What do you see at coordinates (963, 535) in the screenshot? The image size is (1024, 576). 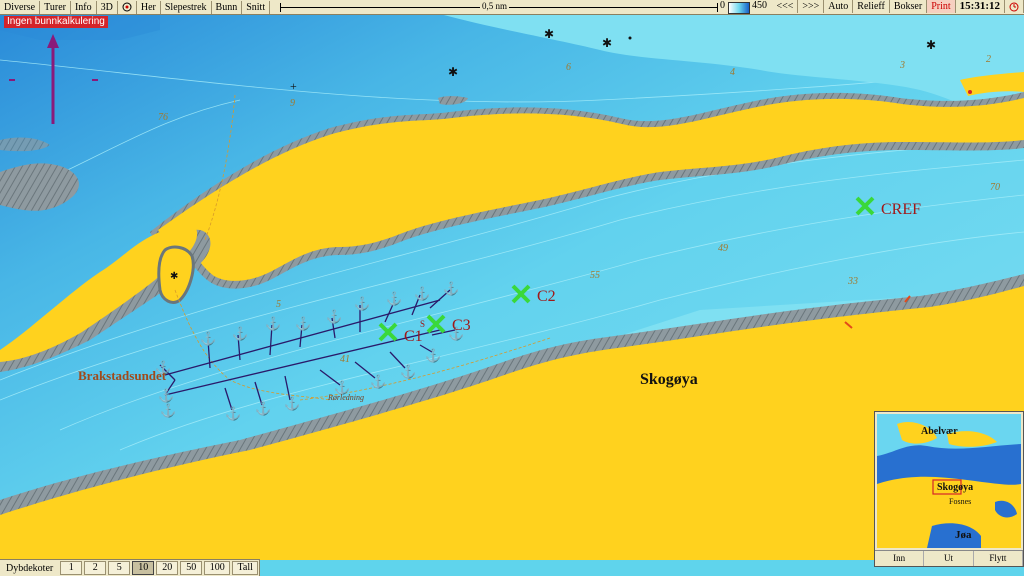 I see `overview-label-joa: Jøa` at bounding box center [963, 535].